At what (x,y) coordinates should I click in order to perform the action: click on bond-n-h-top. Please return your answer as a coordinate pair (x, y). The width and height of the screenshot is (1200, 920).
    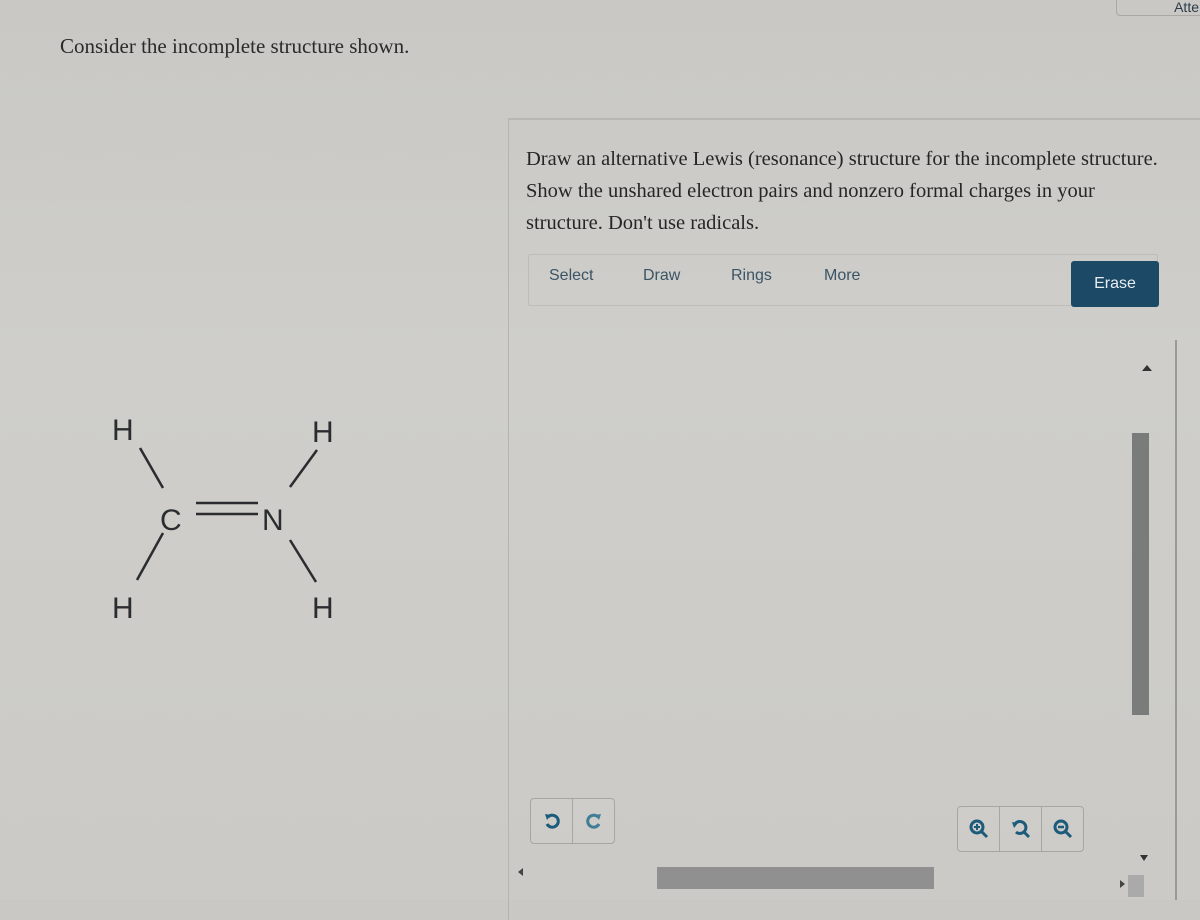
    Looking at the image, I should click on (303, 468).